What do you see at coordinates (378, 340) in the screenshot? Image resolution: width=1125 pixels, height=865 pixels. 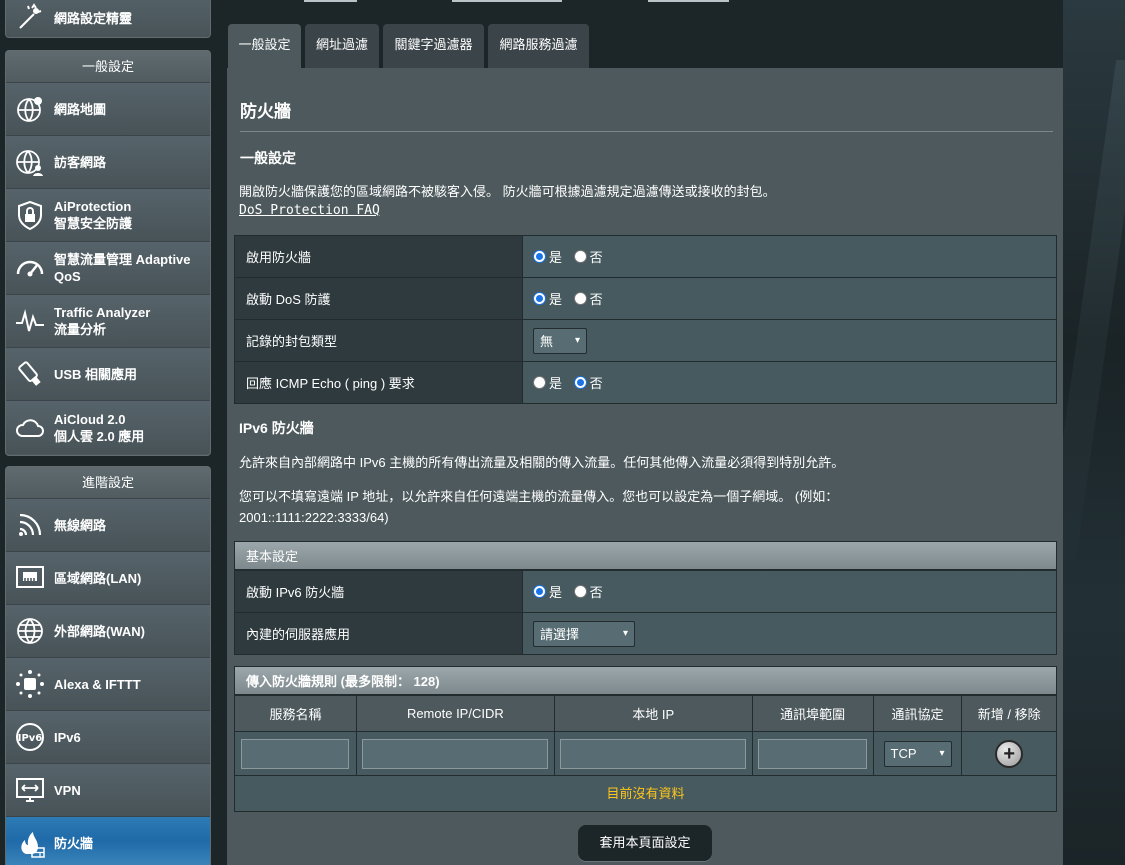 I see `setting-label: 記錄的封包類型` at bounding box center [378, 340].